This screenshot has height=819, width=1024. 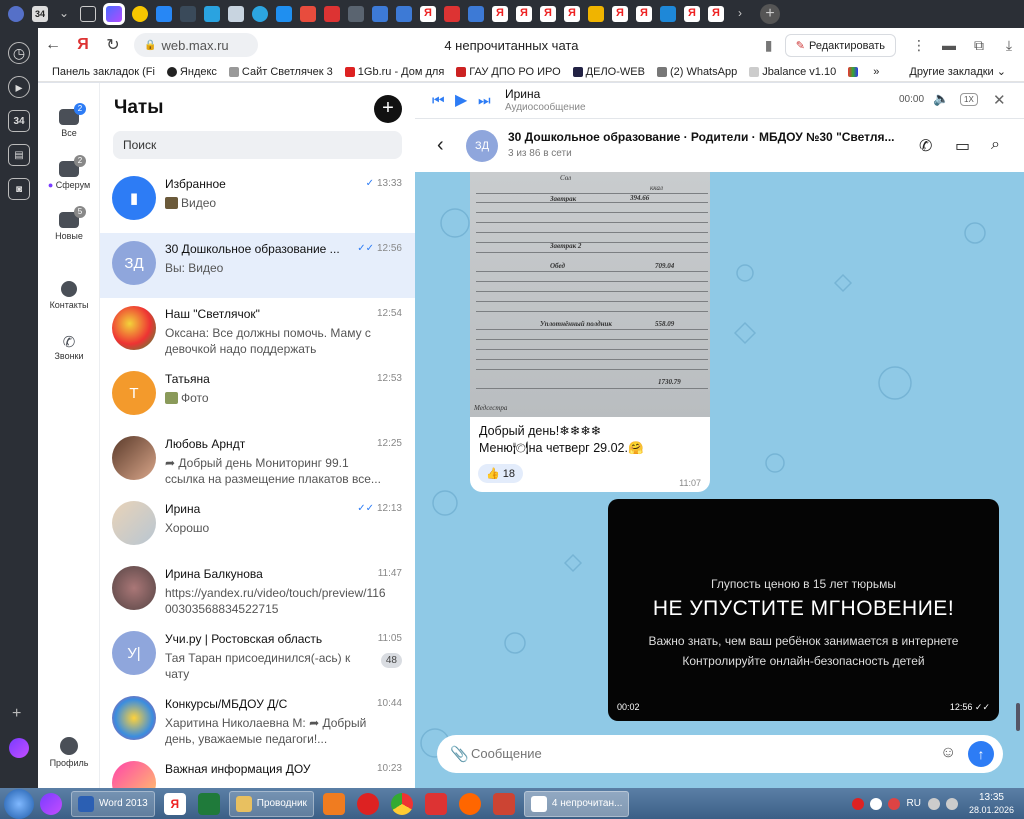 I want to click on tray-yandex-icon, so click(x=875, y=803).